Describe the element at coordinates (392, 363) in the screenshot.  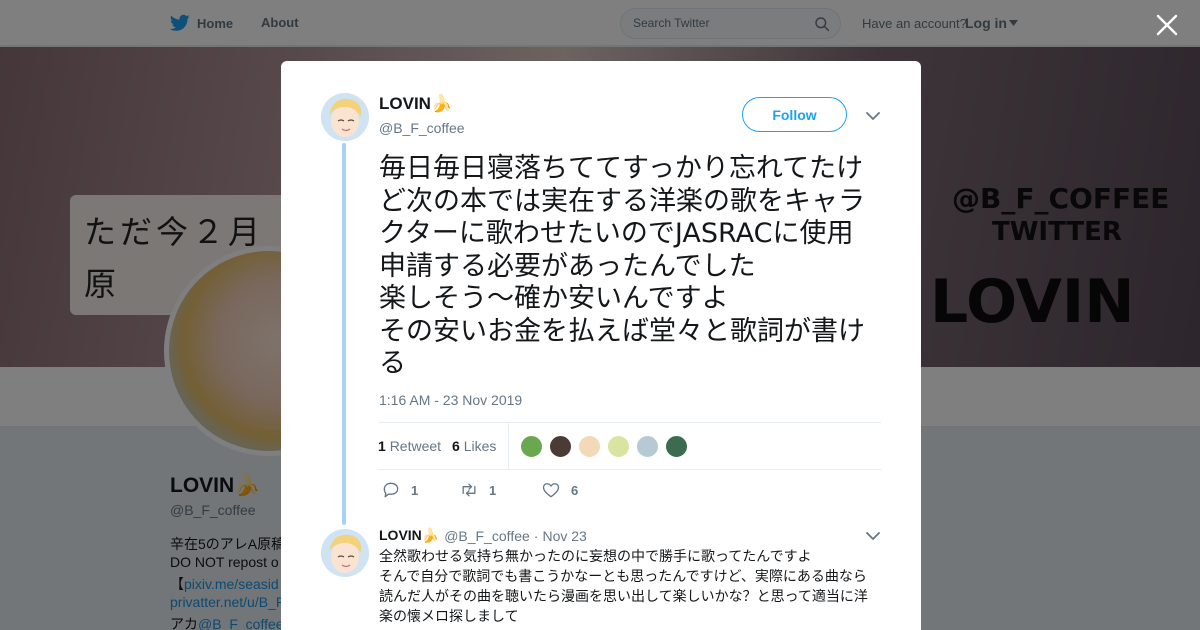
I see `tweet-text-line: る` at that location.